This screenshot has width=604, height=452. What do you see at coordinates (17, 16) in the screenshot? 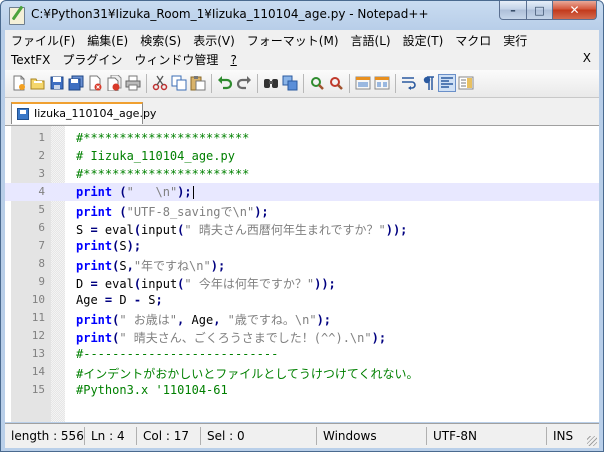
I see `notepadpp-app-icon` at bounding box center [17, 16].